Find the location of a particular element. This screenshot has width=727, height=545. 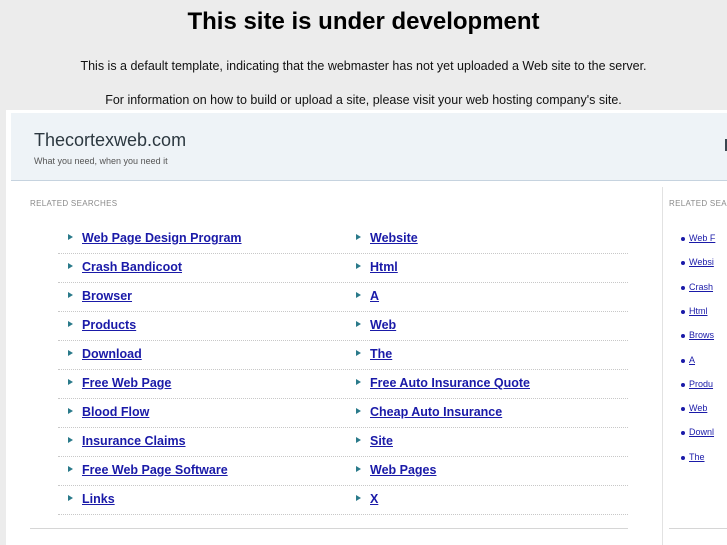

sidebar-search-link: The is located at coordinates (693, 456).